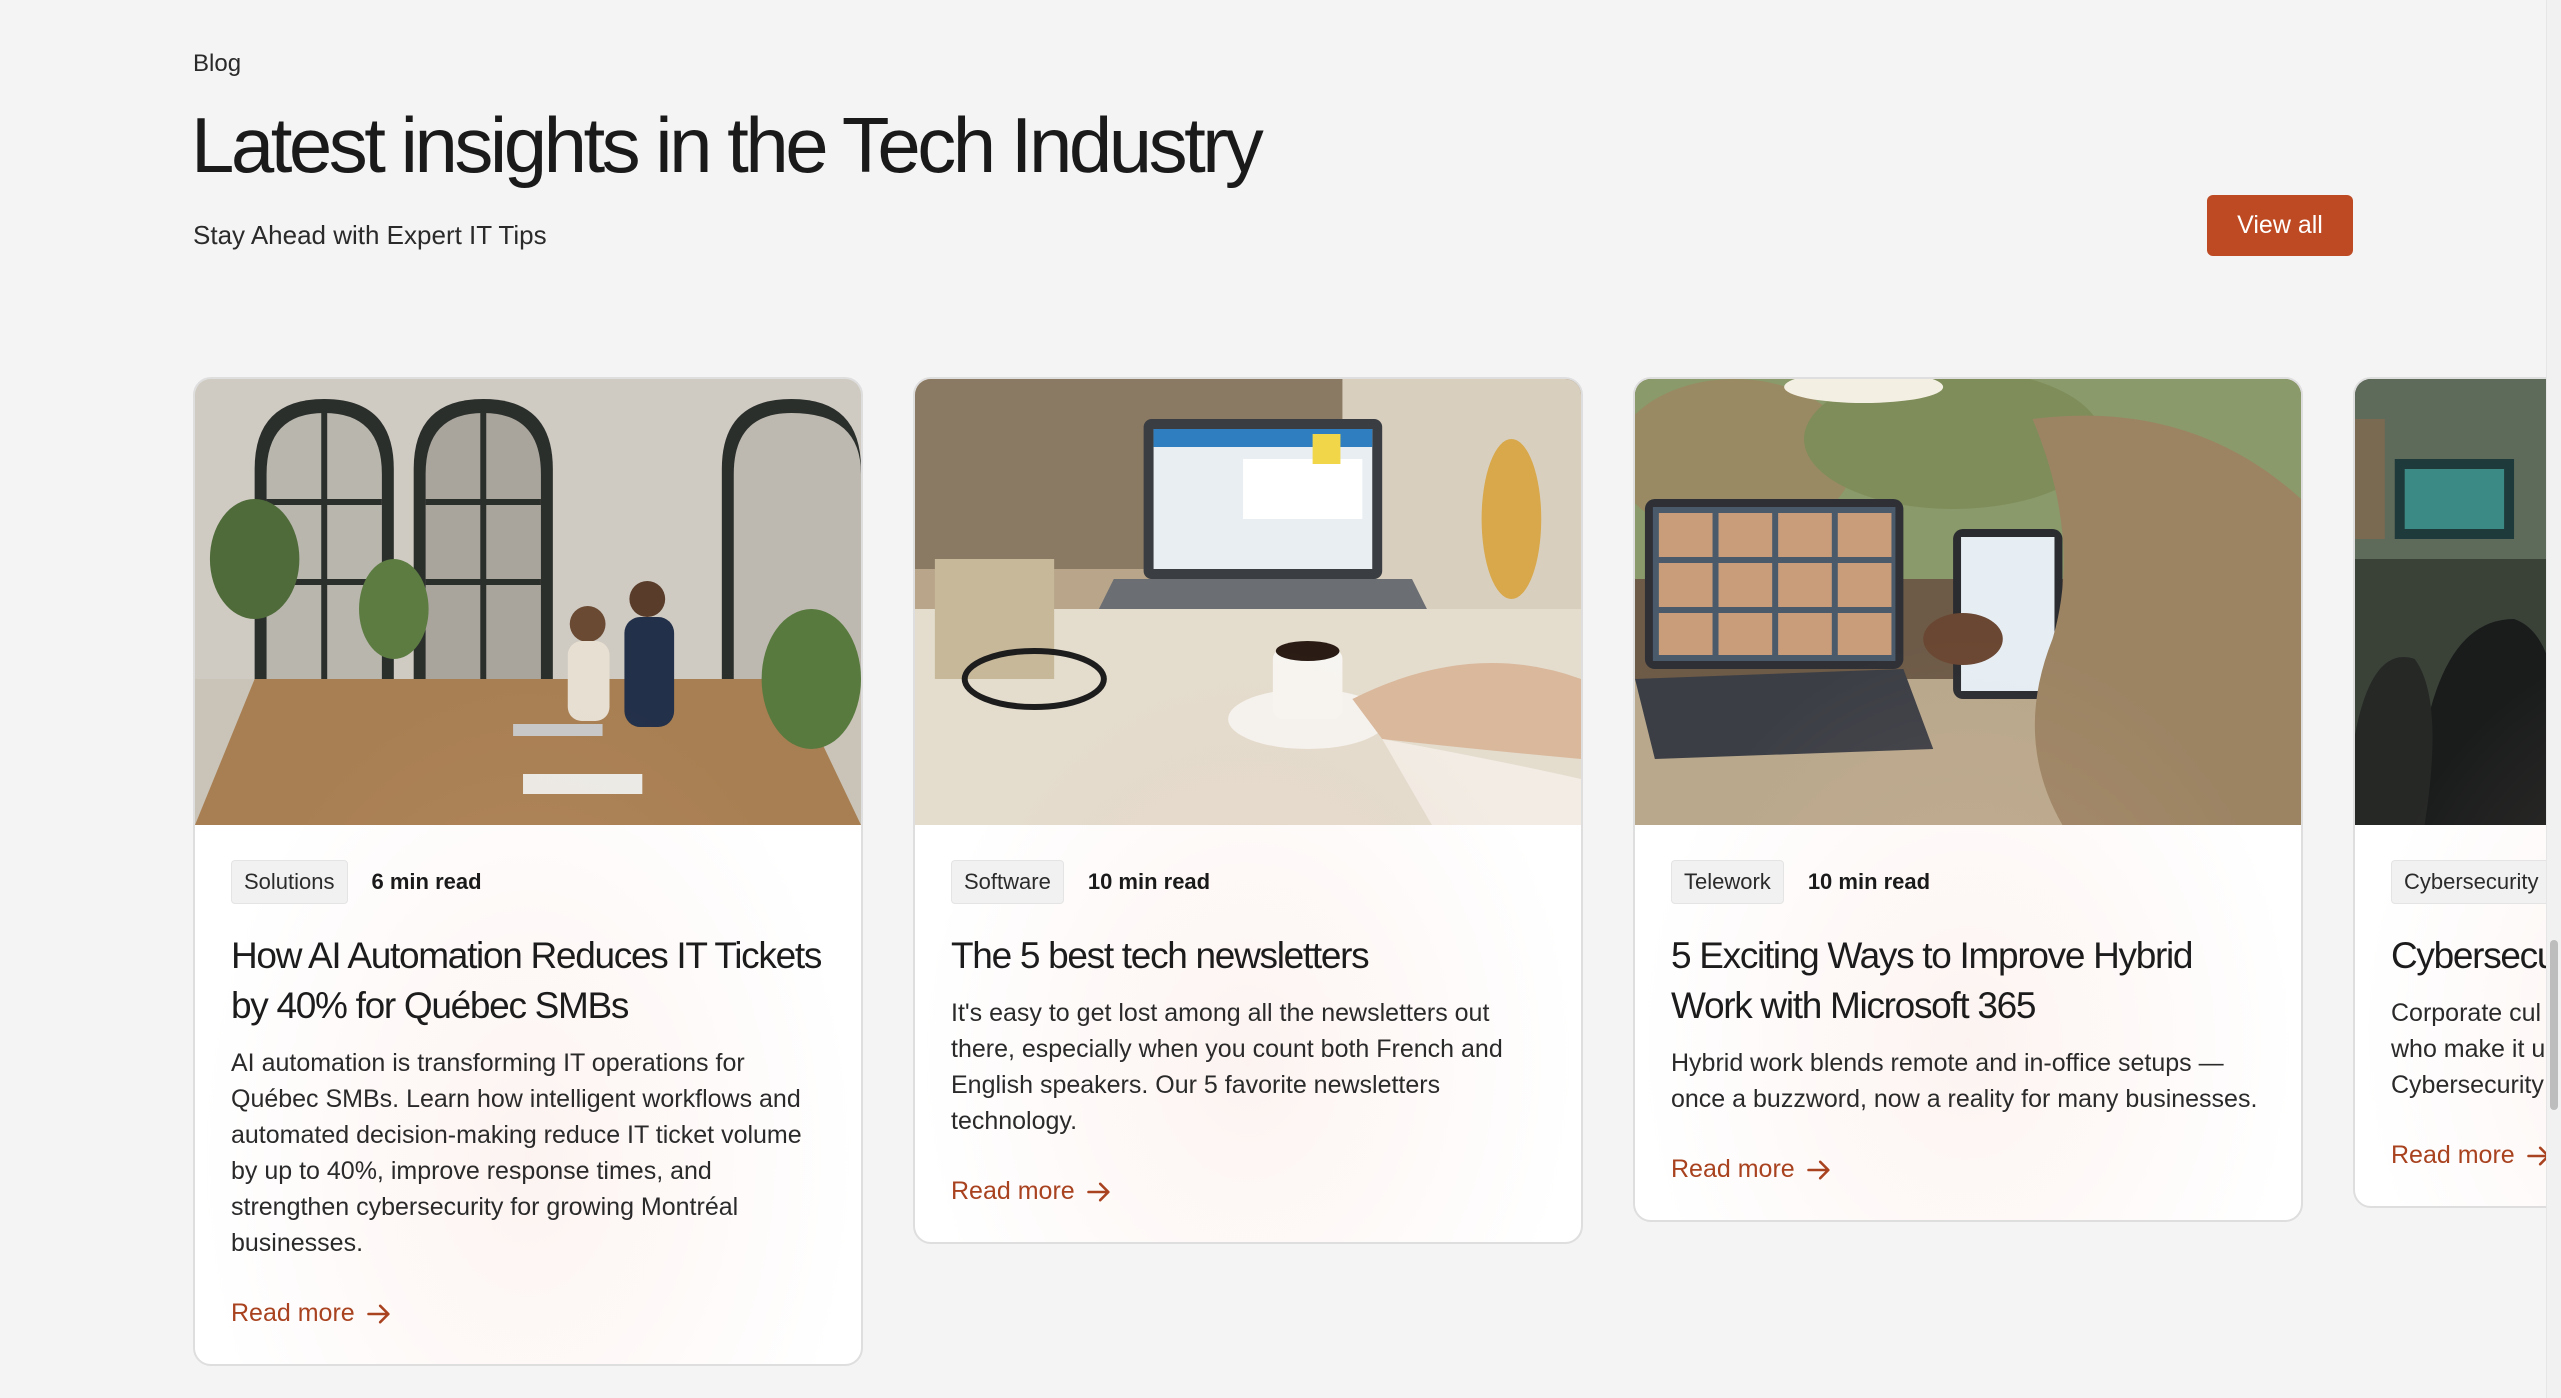  Describe the element at coordinates (2468, 882) in the screenshot. I see `category-tag: Cybersecurity` at that location.